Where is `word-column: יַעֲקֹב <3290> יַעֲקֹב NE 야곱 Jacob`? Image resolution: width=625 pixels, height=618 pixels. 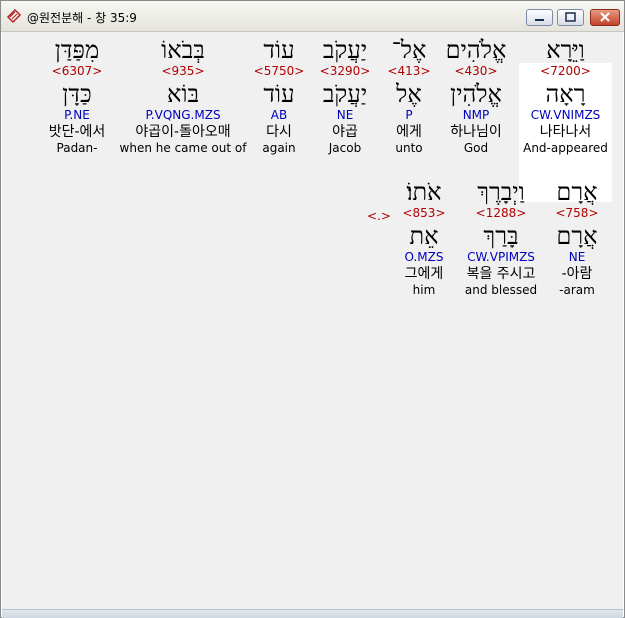 word-column: יַעֲקֹב <3290> יַעֲקֹב NE 야곱 Jacob is located at coordinates (345, 95).